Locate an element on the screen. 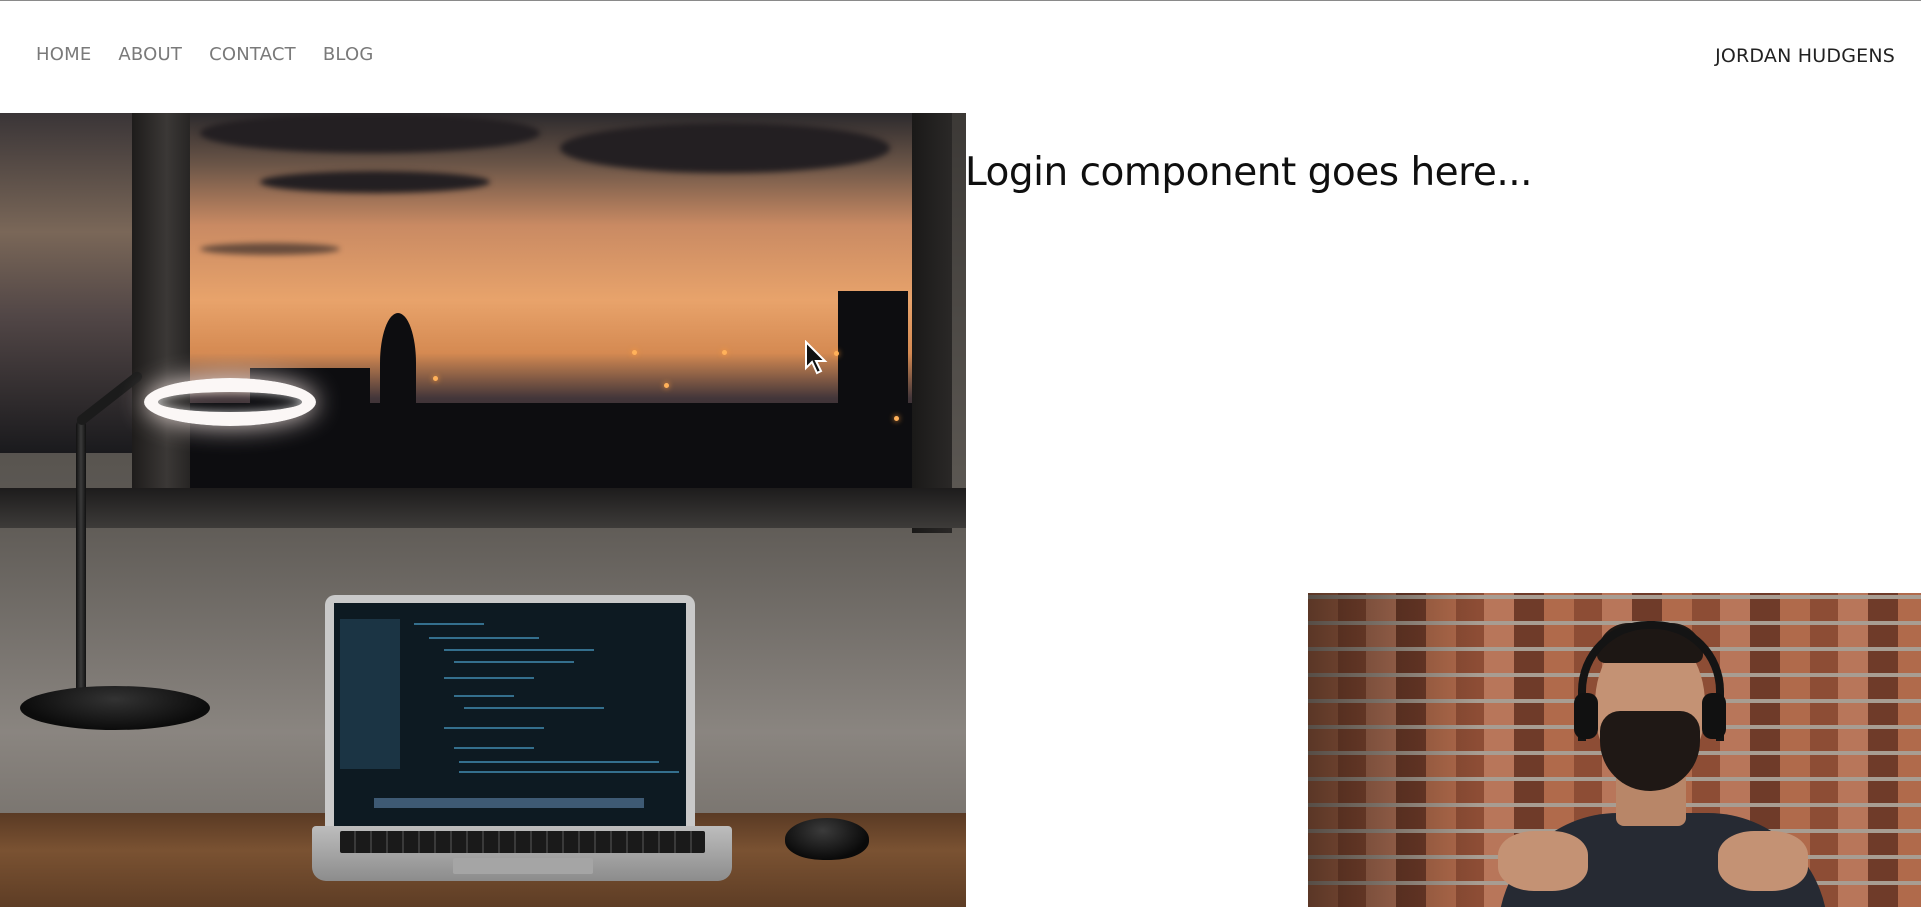 The height and width of the screenshot is (907, 1921). nav-contact-link: CONTACT is located at coordinates (252, 54).